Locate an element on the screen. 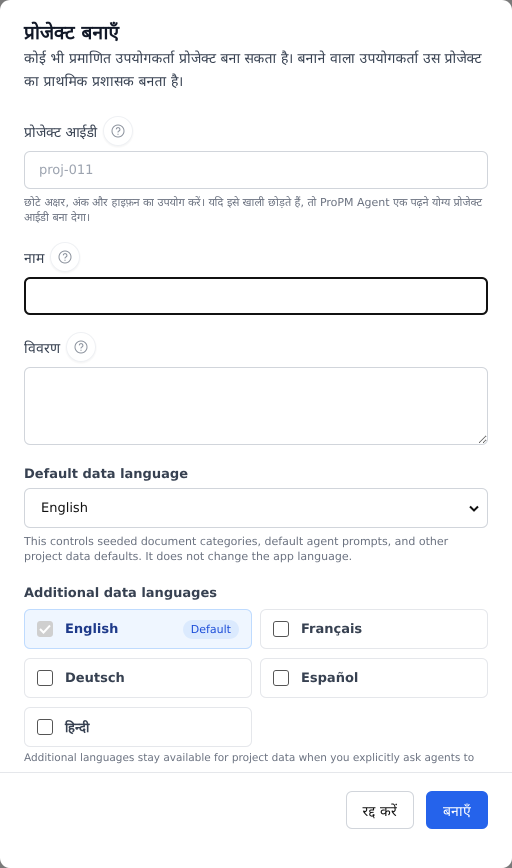  field-hint: छोटे अक्षर, अंक और हाइफ़न का उपयोग करें। यदि इसे खाली छोड़ते हैं, तो ProPM Agent एक पढ़ने योग्य प्रोजेक्ट आईडी बना देगा। is located at coordinates (254, 210).